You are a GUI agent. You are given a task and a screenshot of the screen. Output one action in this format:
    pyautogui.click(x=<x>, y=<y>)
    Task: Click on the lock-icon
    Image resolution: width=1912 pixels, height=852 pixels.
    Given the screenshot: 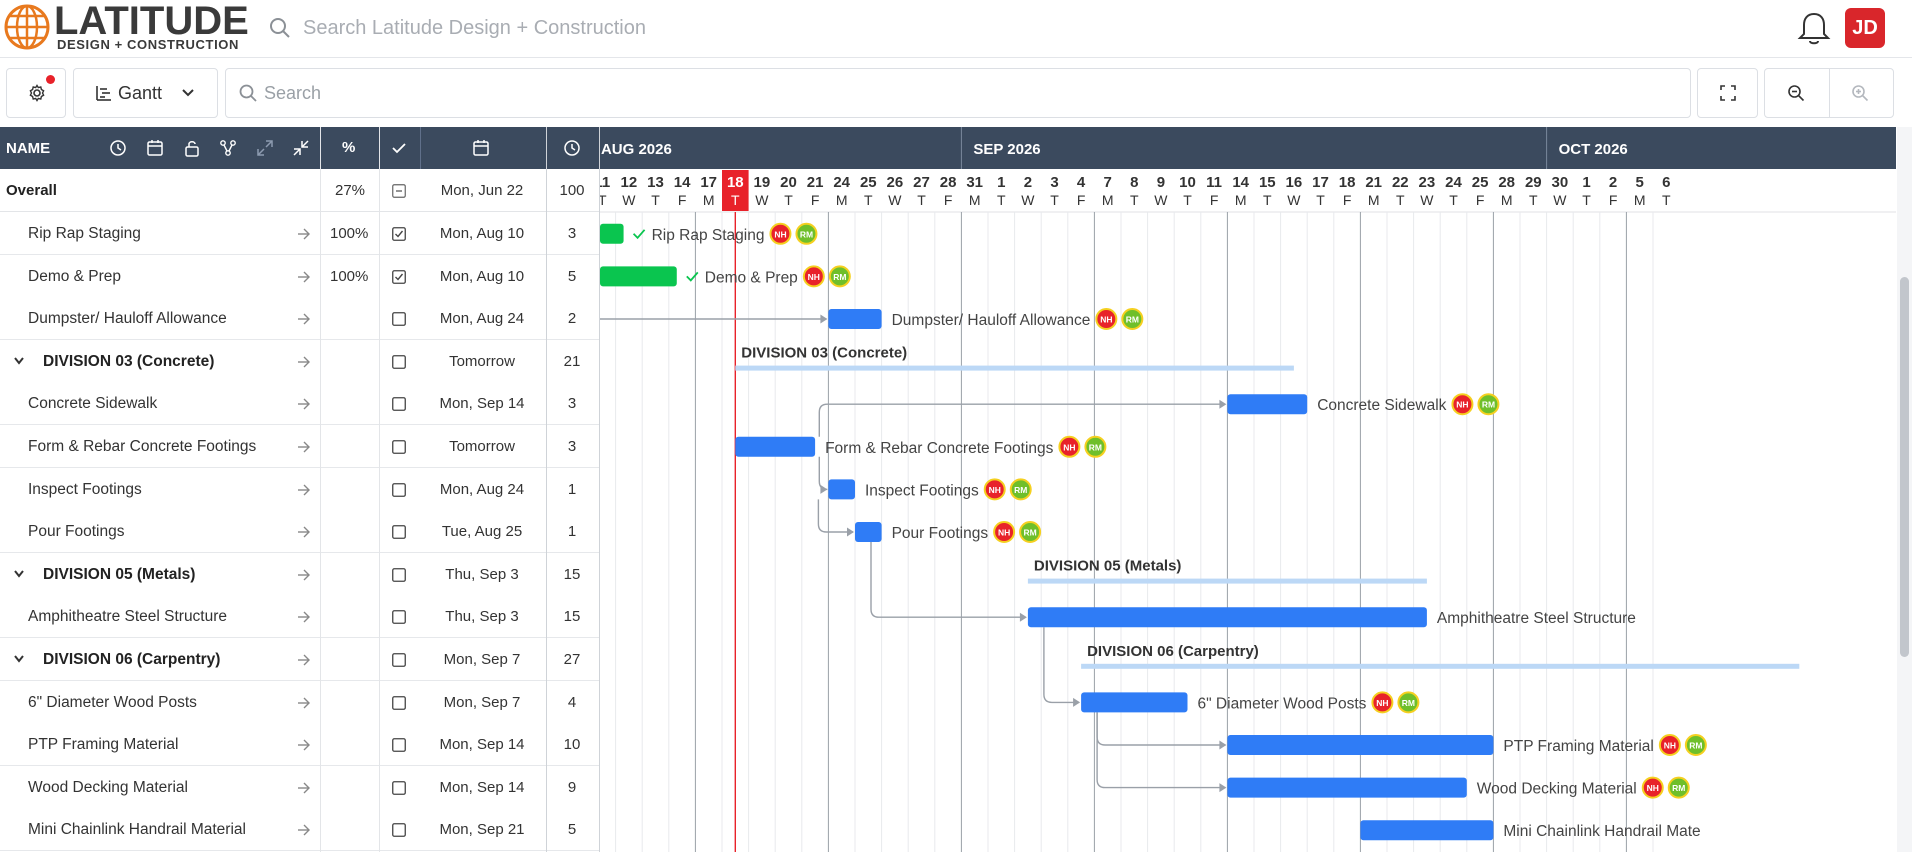 What is the action you would take?
    pyautogui.click(x=192, y=148)
    